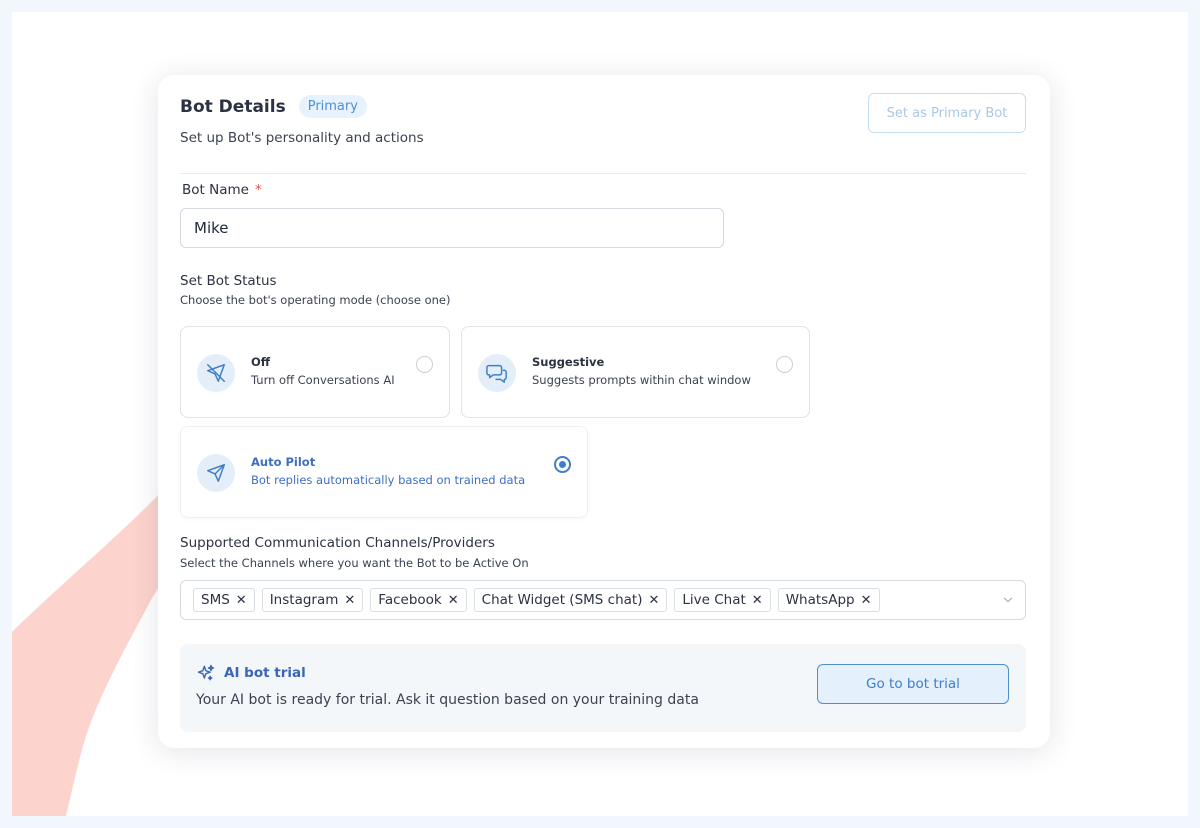 The image size is (1200, 828). Describe the element at coordinates (452, 228) in the screenshot. I see `bot-name-input` at that location.